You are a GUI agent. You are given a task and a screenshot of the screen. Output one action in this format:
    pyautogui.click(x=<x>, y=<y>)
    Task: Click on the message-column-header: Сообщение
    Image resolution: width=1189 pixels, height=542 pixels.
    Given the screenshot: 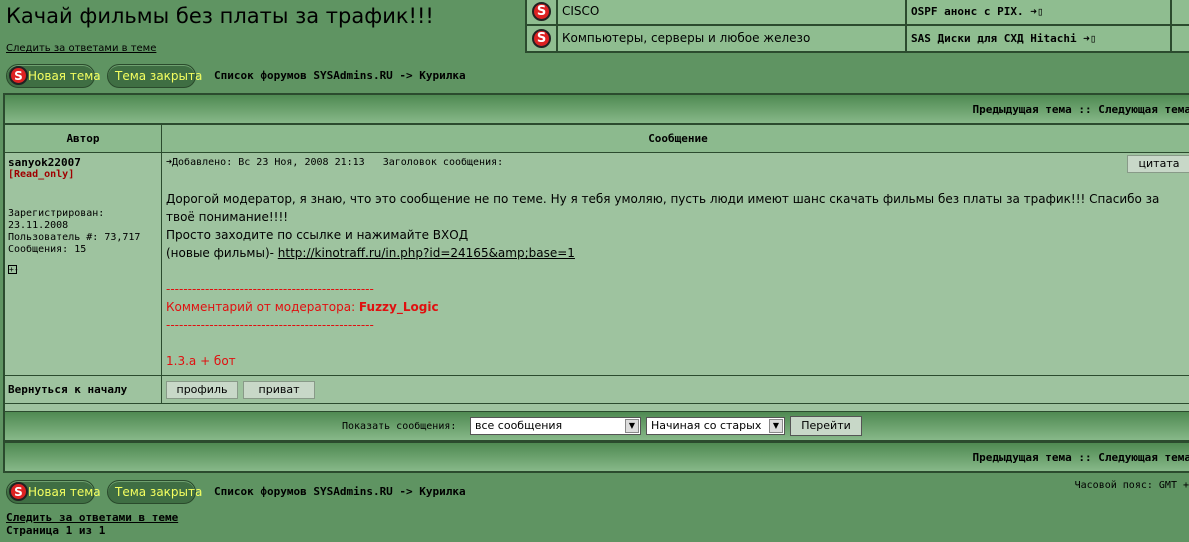 What is the action you would take?
    pyautogui.click(x=678, y=138)
    